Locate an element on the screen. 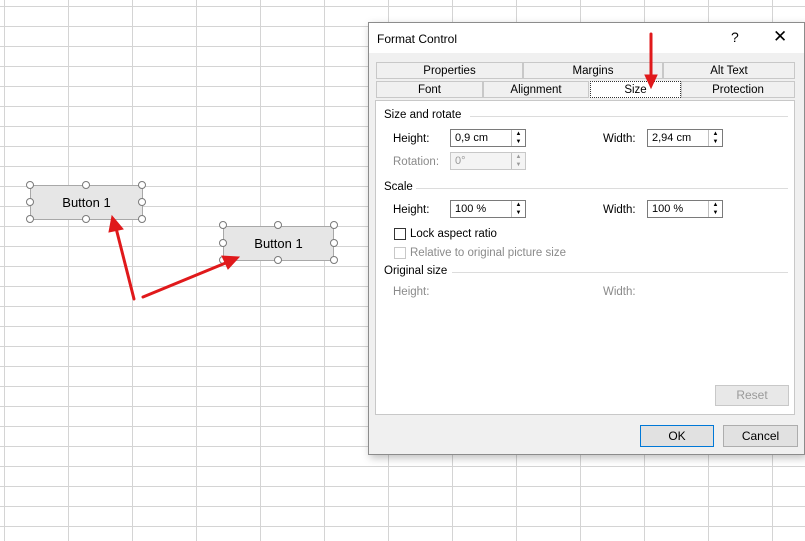 The width and height of the screenshot is (805, 541). ok-button: OK is located at coordinates (677, 436).